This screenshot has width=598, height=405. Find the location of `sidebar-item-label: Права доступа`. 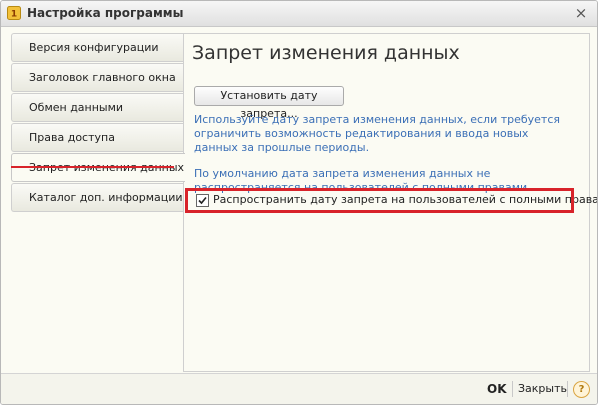

sidebar-item-label: Права доступа is located at coordinates (72, 137).